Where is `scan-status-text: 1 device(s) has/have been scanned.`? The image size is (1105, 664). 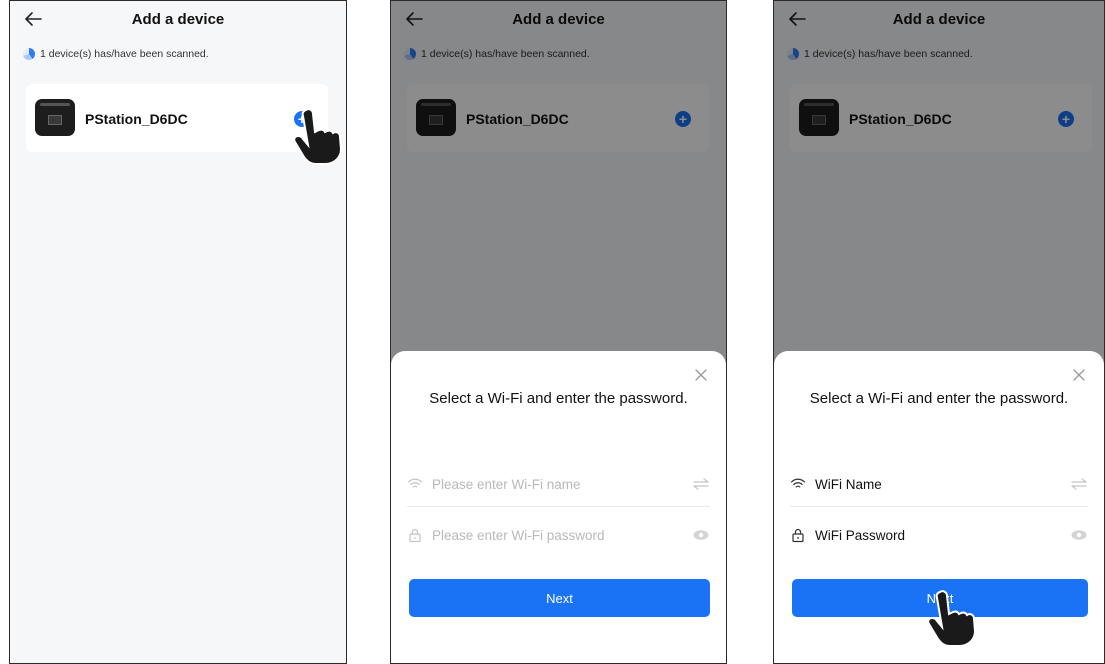
scan-status-text: 1 device(s) has/have been scanned. is located at coordinates (124, 54).